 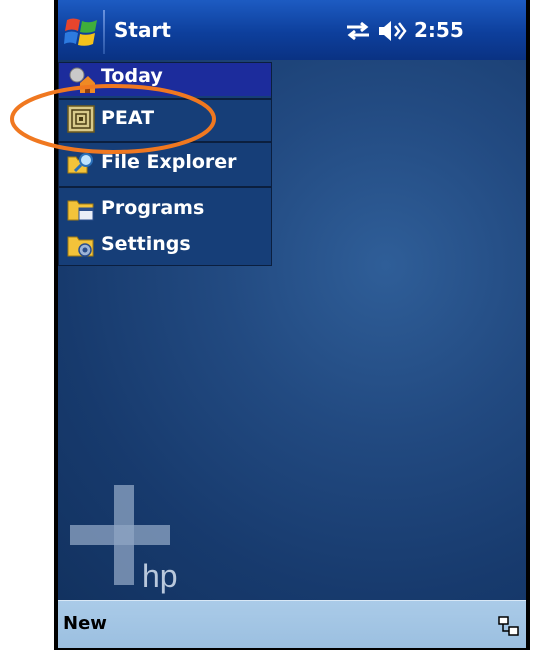 I want to click on sync-arrows-icon, so click(x=358, y=31).